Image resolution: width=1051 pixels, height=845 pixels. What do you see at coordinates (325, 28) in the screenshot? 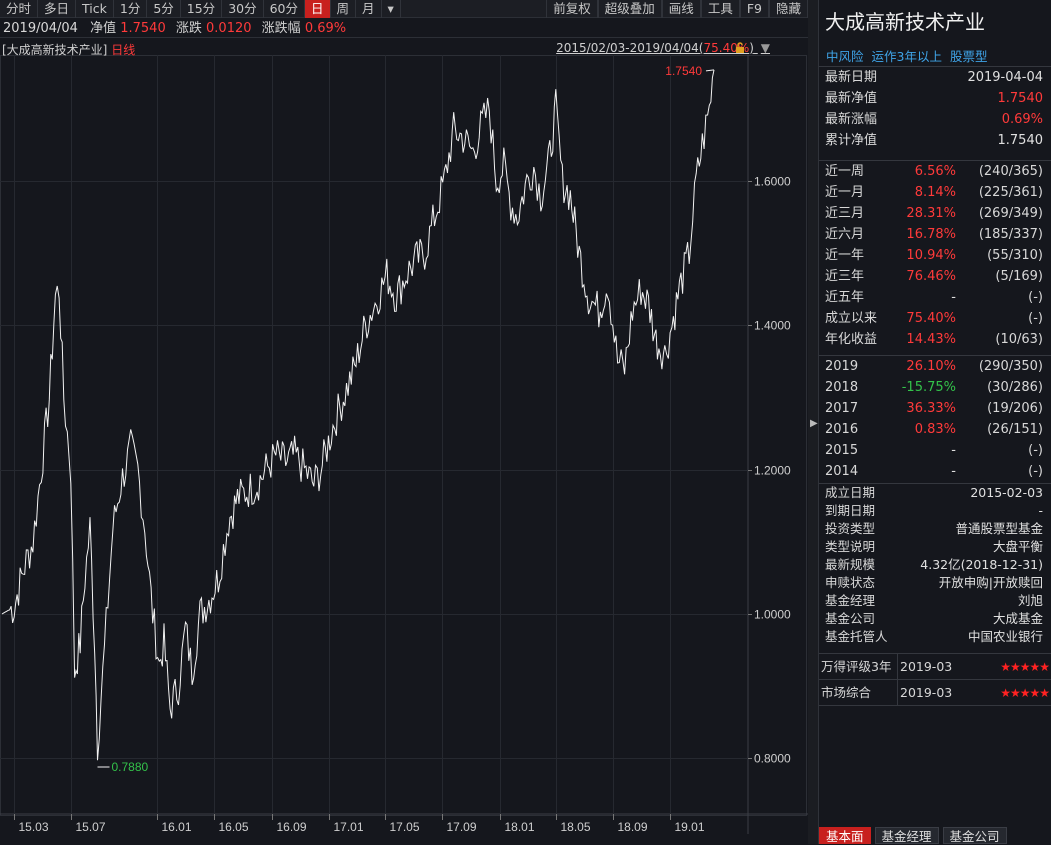
I see `info-pct-value: 0.69%` at bounding box center [325, 28].